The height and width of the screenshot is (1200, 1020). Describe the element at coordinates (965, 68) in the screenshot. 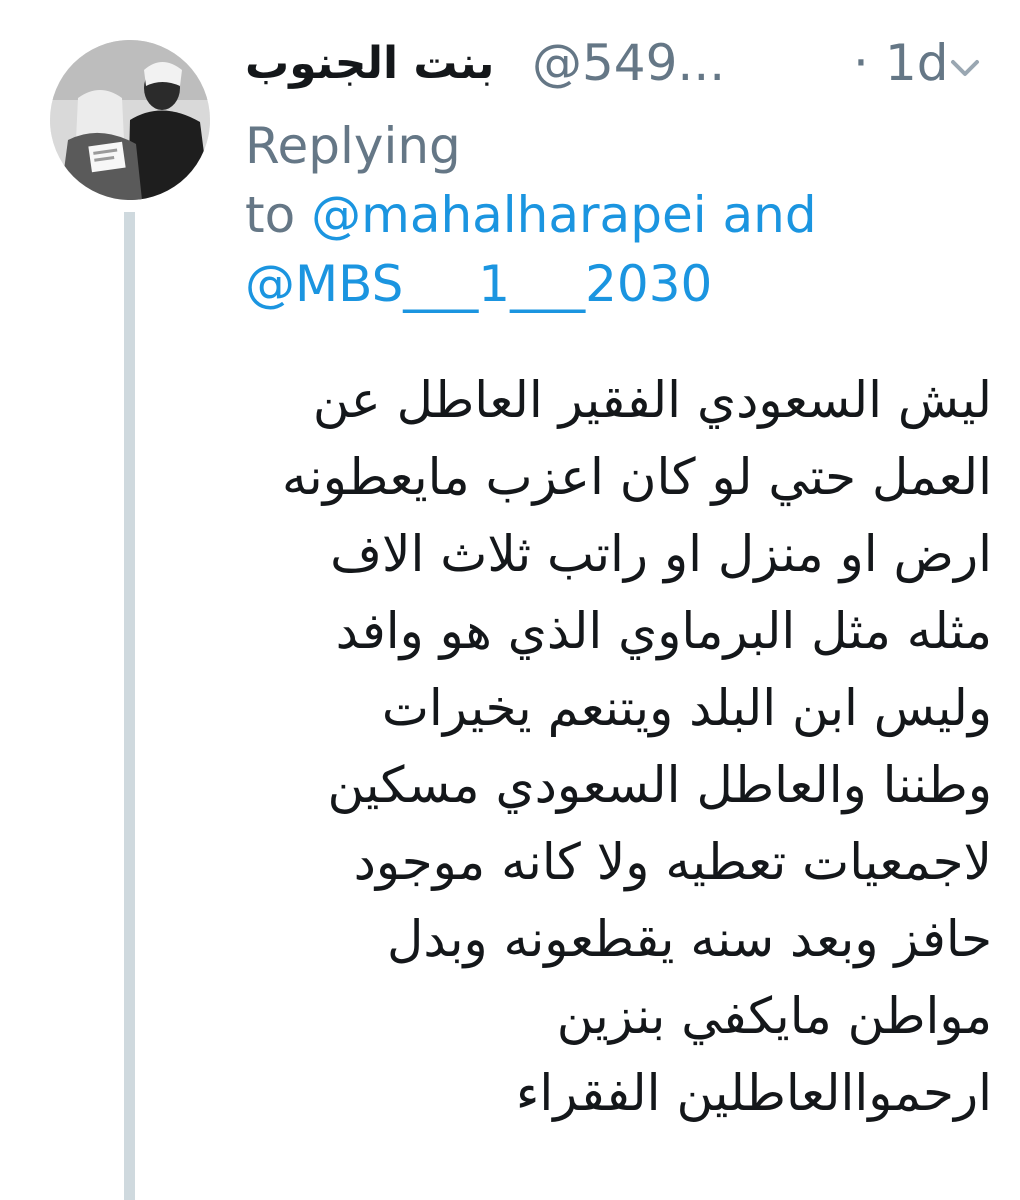

I see `chevron-down-icon` at that location.